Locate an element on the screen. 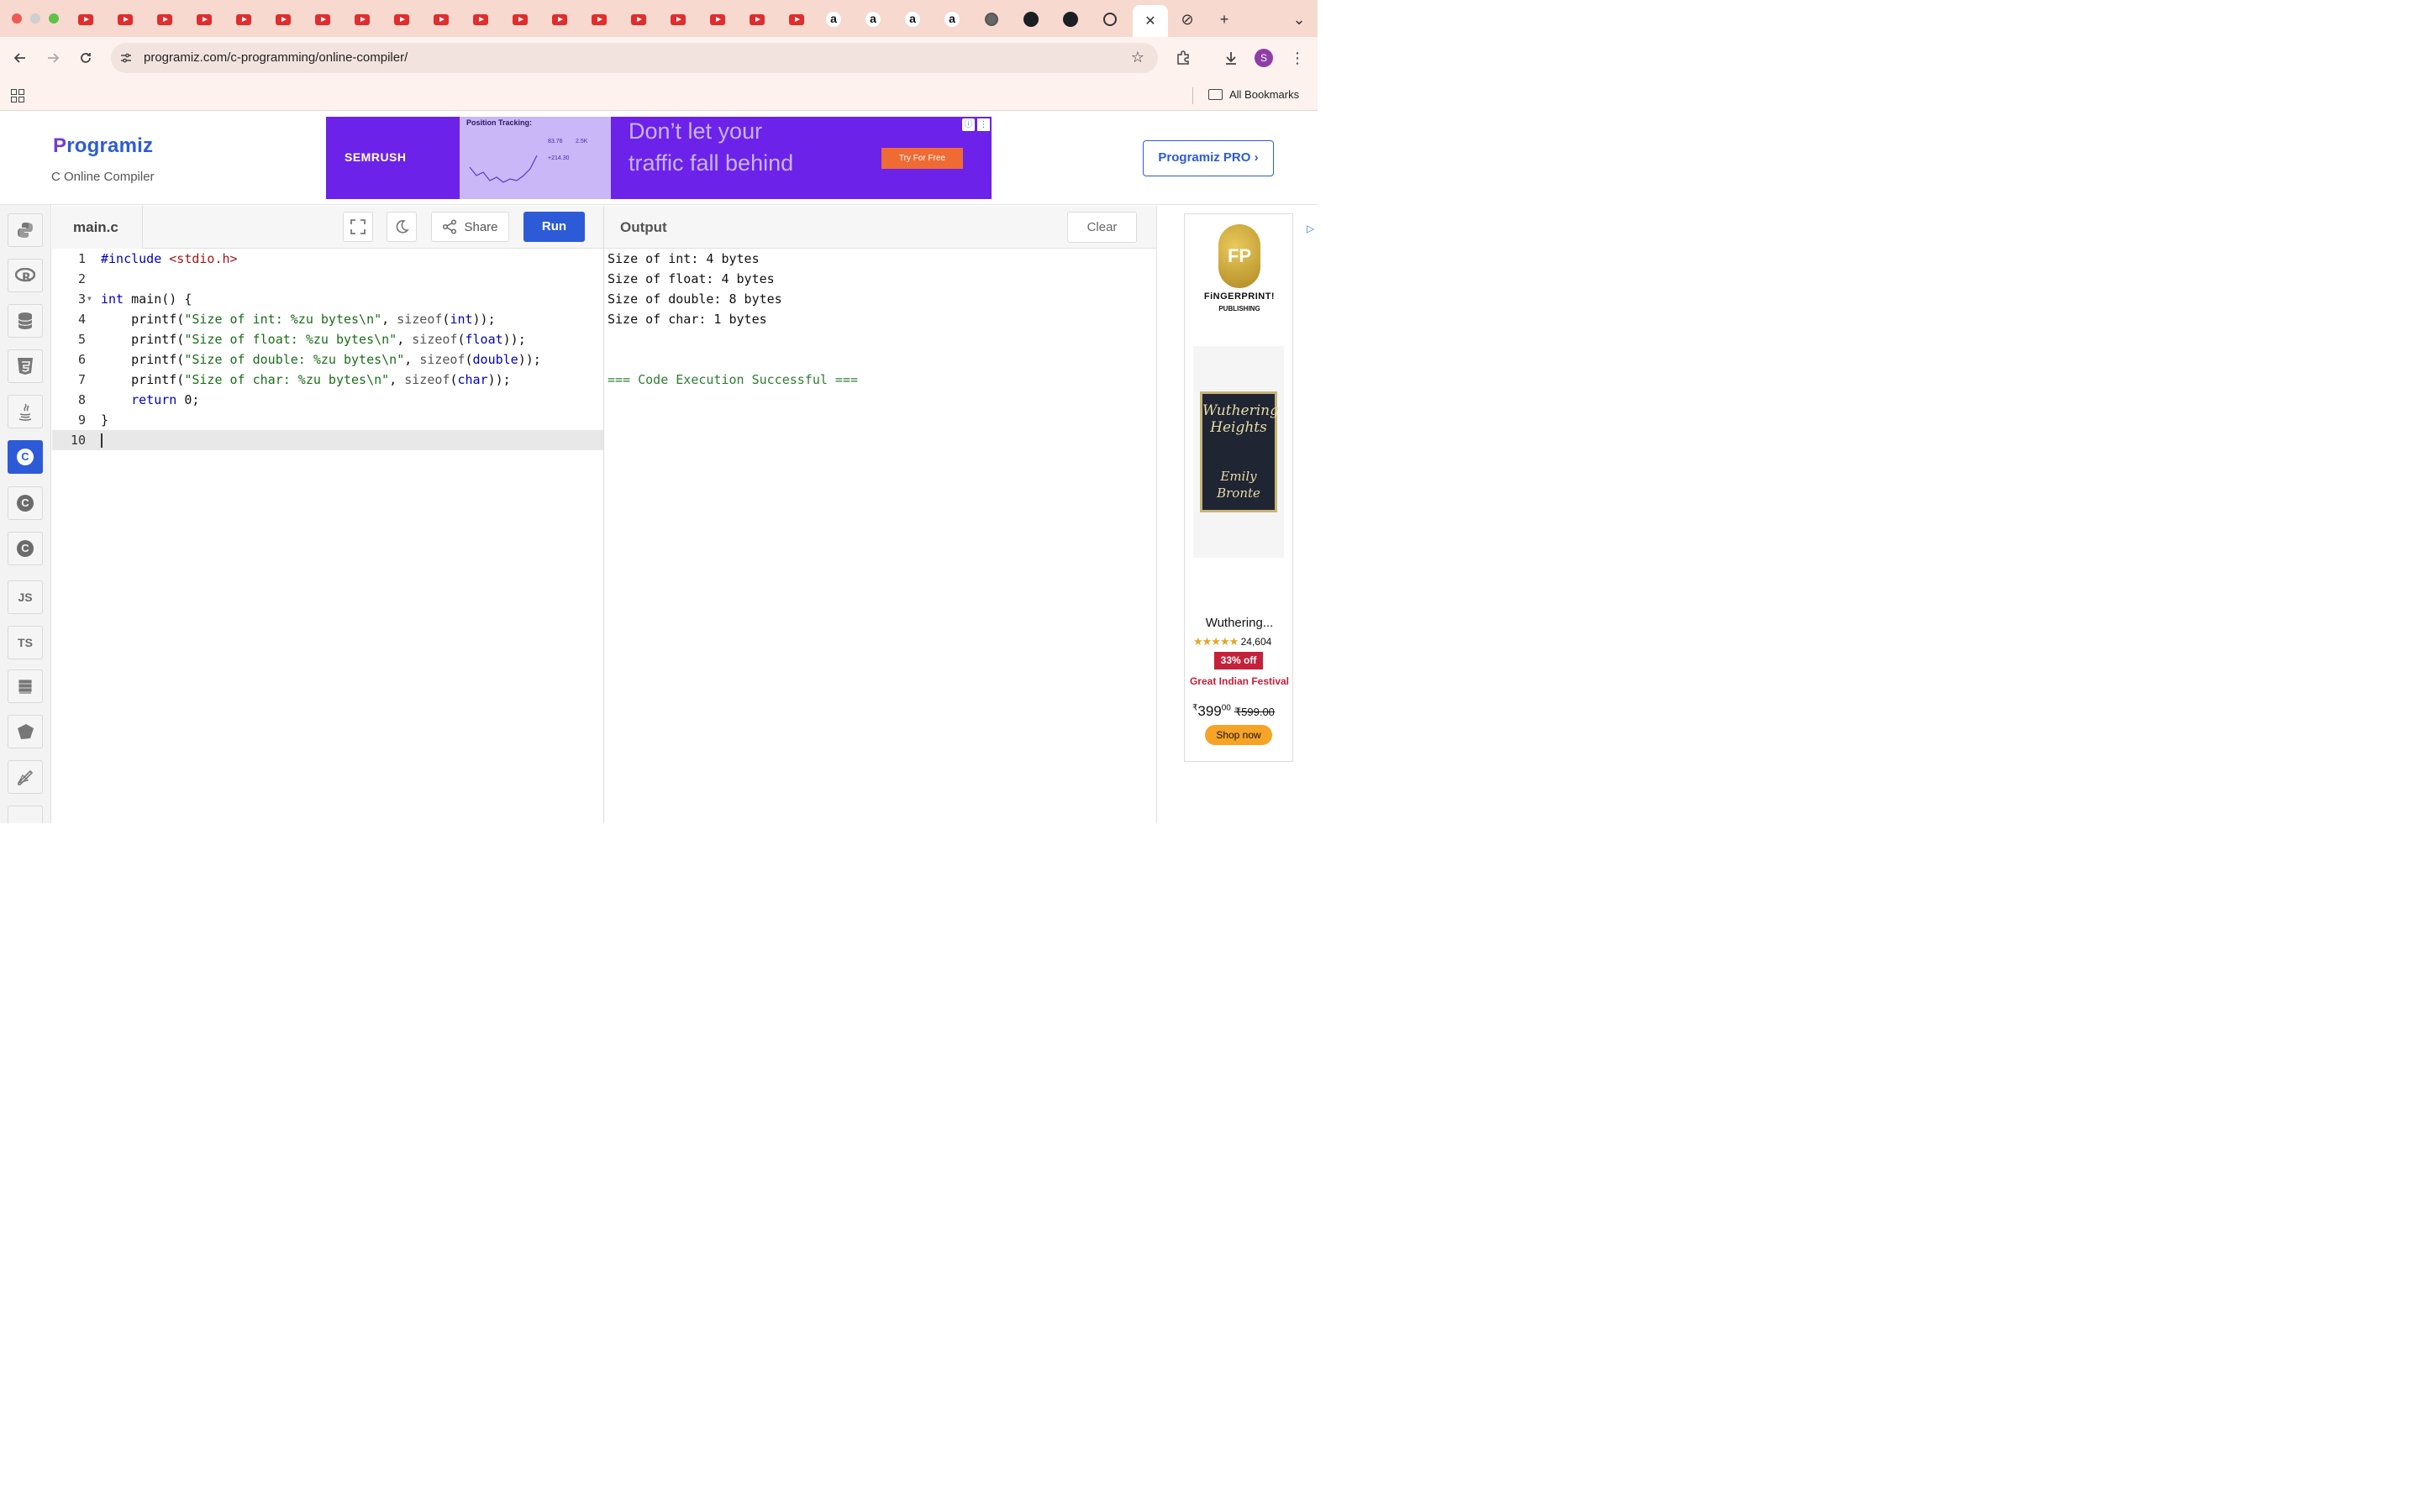 Image resolution: width=2420 pixels, height=1512 pixels. ad-menu-icon: ⋮ is located at coordinates (984, 124).